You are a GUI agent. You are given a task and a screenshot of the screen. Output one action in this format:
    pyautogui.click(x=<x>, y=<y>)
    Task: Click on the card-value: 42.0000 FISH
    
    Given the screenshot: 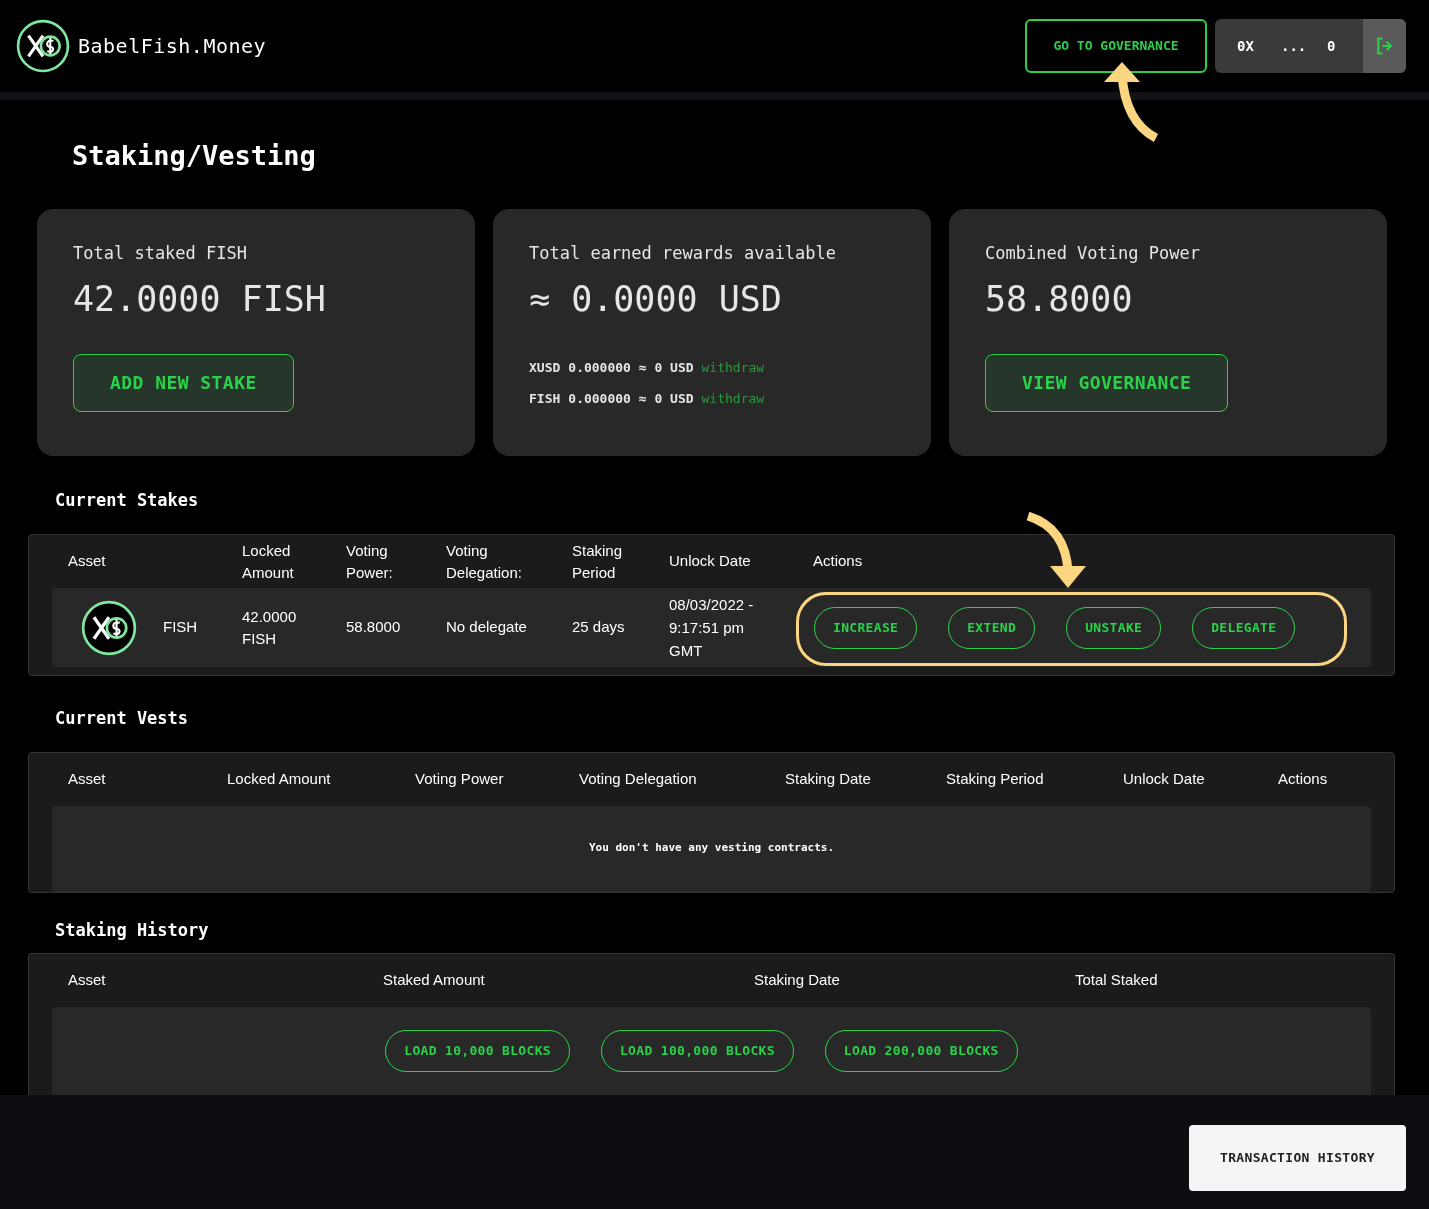 What is the action you would take?
    pyautogui.click(x=200, y=299)
    